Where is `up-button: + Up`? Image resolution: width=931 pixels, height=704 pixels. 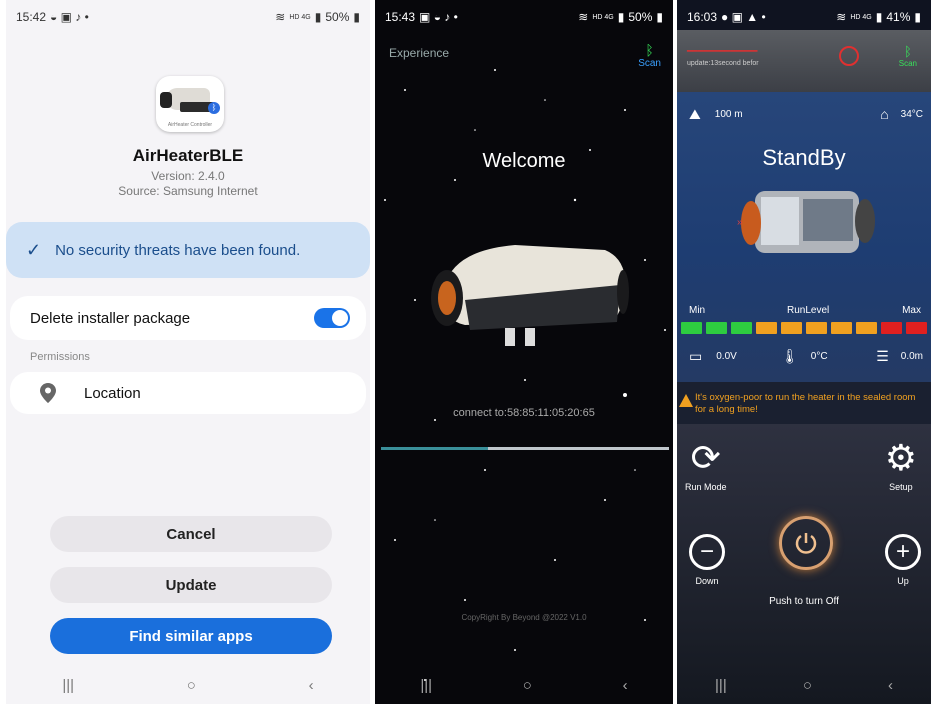 up-button: + Up is located at coordinates (903, 560).